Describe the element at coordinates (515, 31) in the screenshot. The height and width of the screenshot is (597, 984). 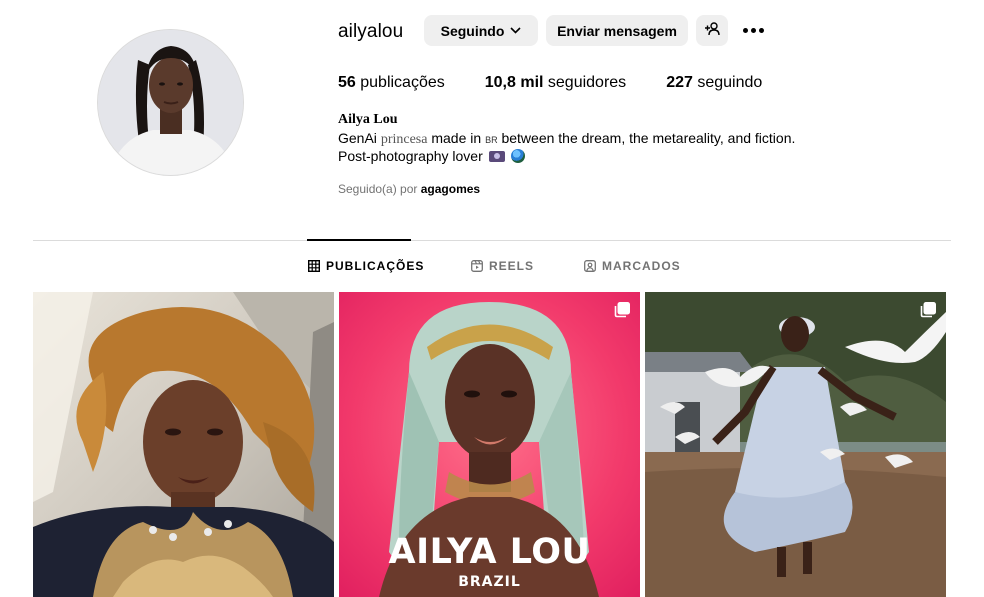
I see `chevron-down-icon` at that location.